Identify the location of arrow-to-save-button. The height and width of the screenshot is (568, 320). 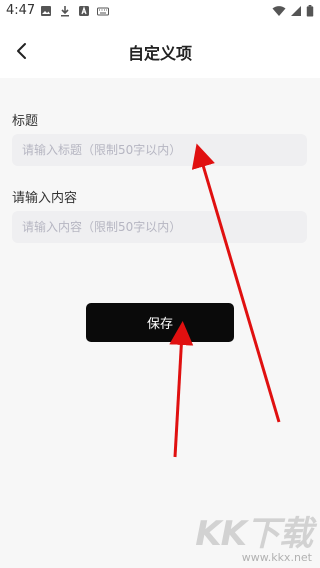
(181, 389).